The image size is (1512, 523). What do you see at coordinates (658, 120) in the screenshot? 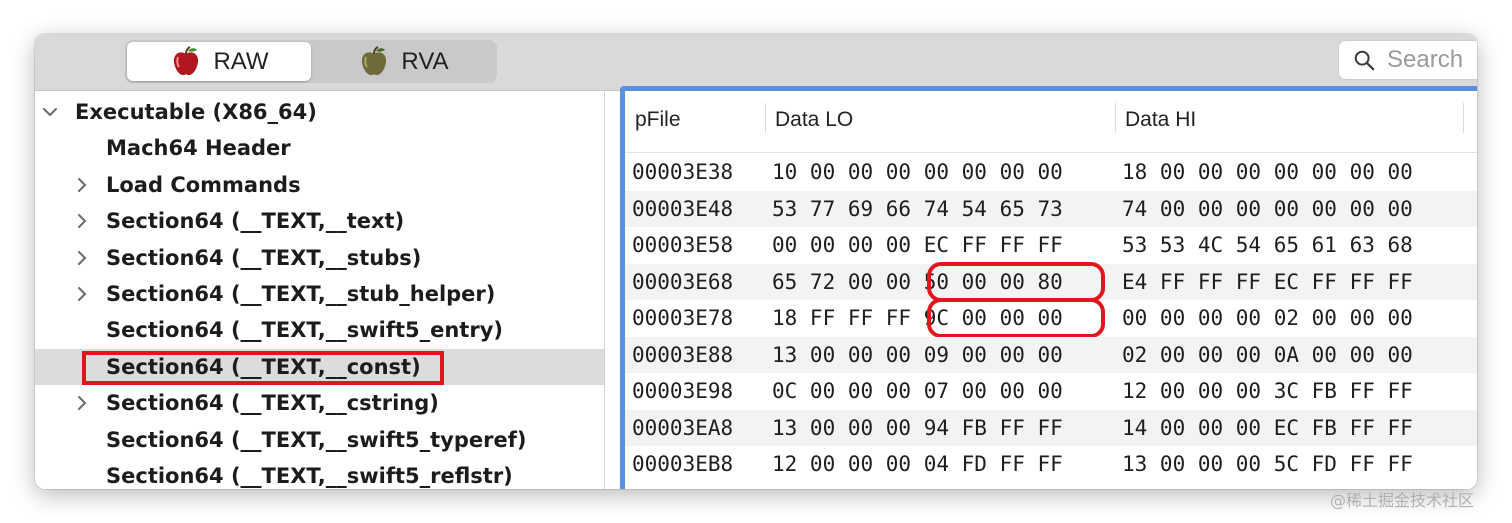
I see `column-header-pfile: pFile` at bounding box center [658, 120].